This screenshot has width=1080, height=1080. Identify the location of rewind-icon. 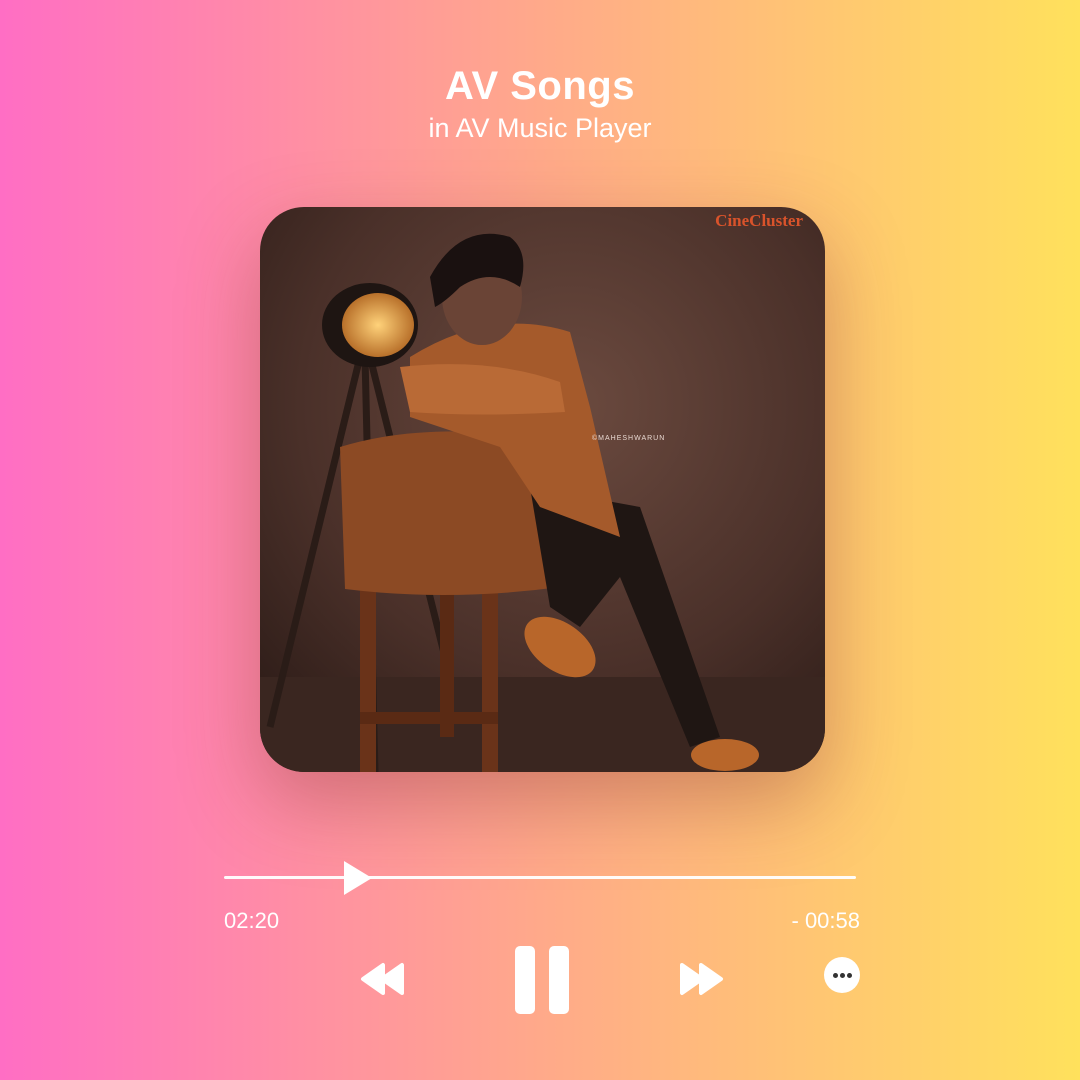
(382, 979).